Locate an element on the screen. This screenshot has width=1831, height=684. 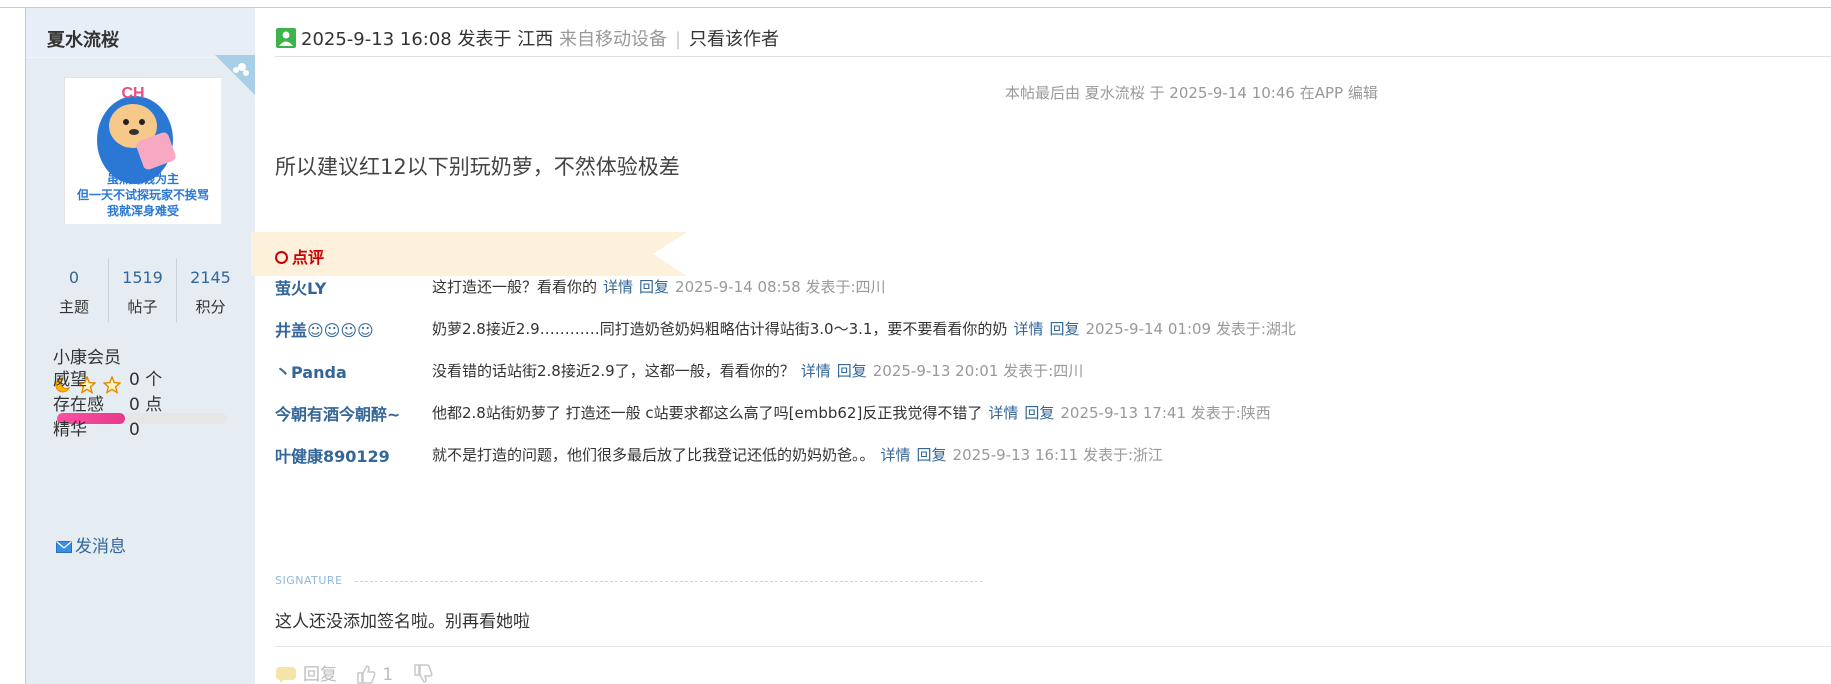
online-badge-icon is located at coordinates (235, 75).